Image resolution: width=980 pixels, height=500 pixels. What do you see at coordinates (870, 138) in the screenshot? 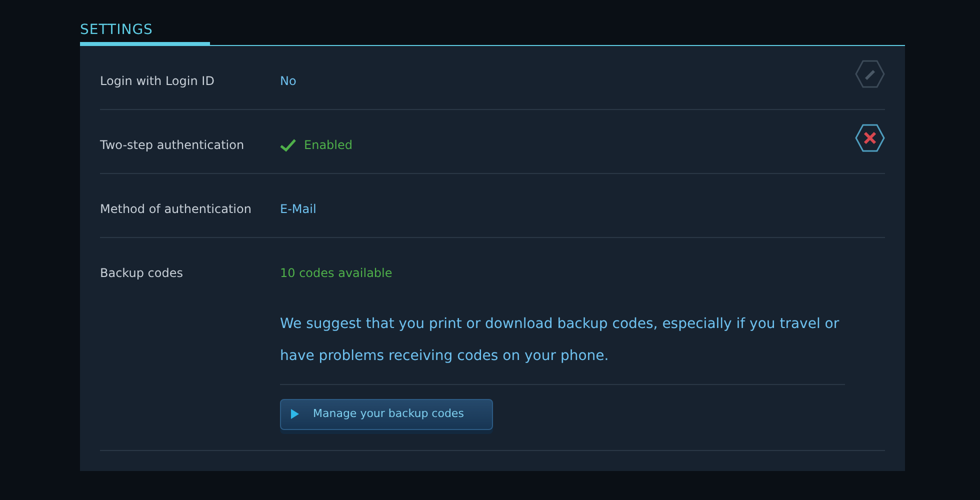
I see `close-icon` at bounding box center [870, 138].